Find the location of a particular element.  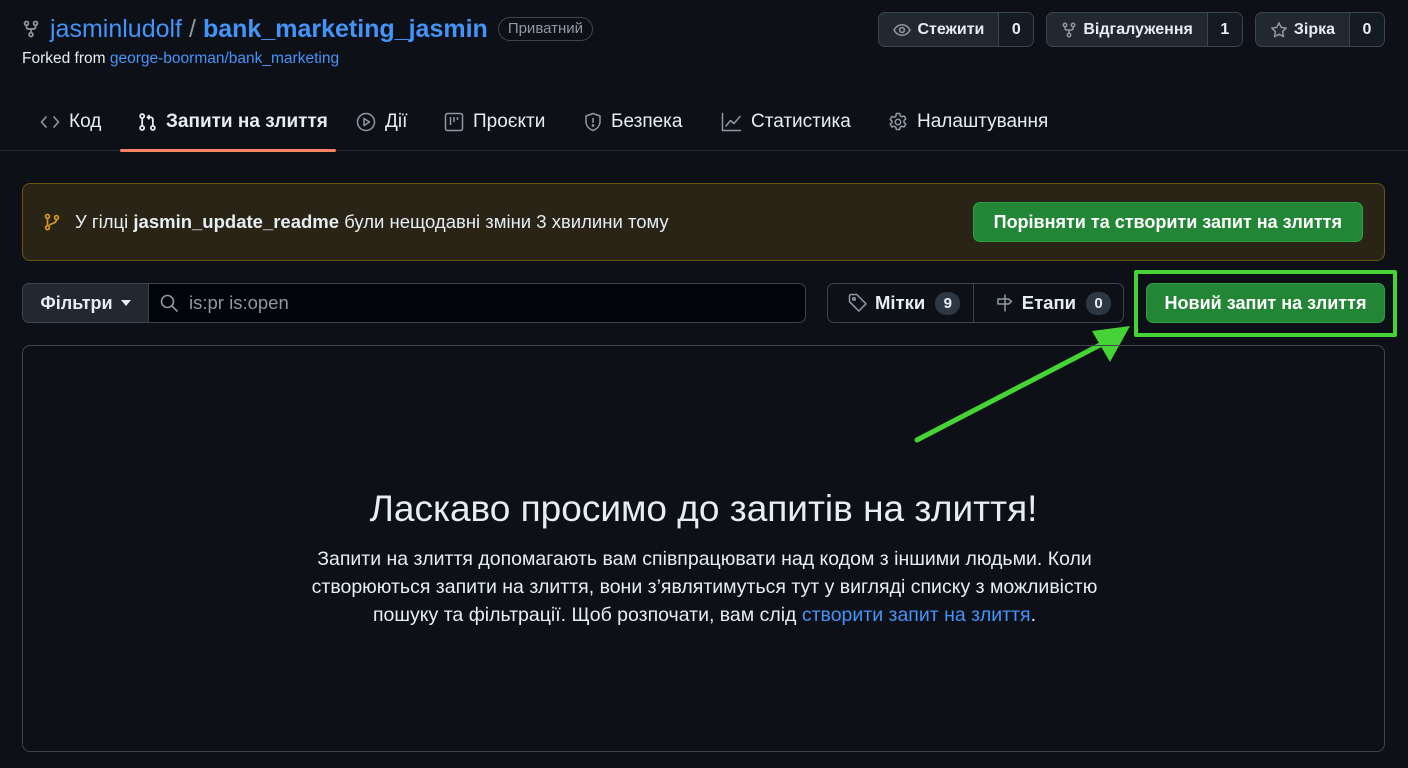

git-pull-request-icon is located at coordinates (147, 122).